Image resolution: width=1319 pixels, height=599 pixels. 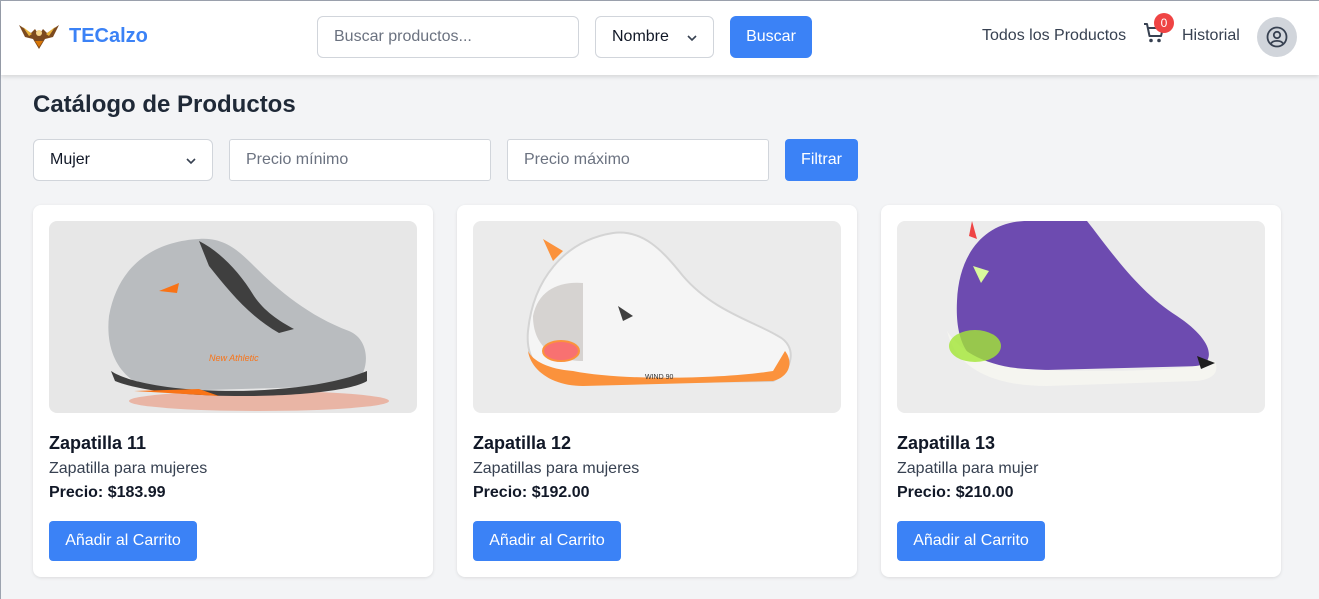 I want to click on user-avatar-icon, so click(x=1277, y=37).